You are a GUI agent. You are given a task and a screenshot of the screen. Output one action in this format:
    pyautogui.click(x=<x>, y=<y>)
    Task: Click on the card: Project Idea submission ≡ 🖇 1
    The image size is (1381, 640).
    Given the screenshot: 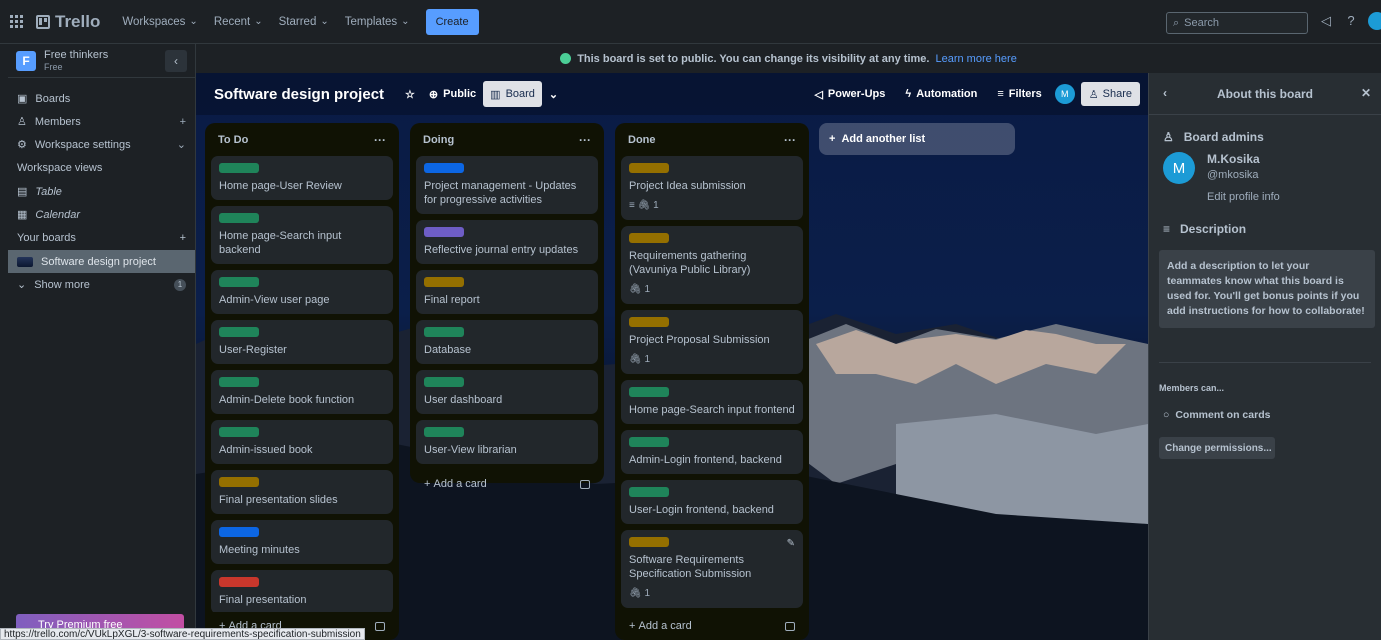 What is the action you would take?
    pyautogui.click(x=712, y=188)
    